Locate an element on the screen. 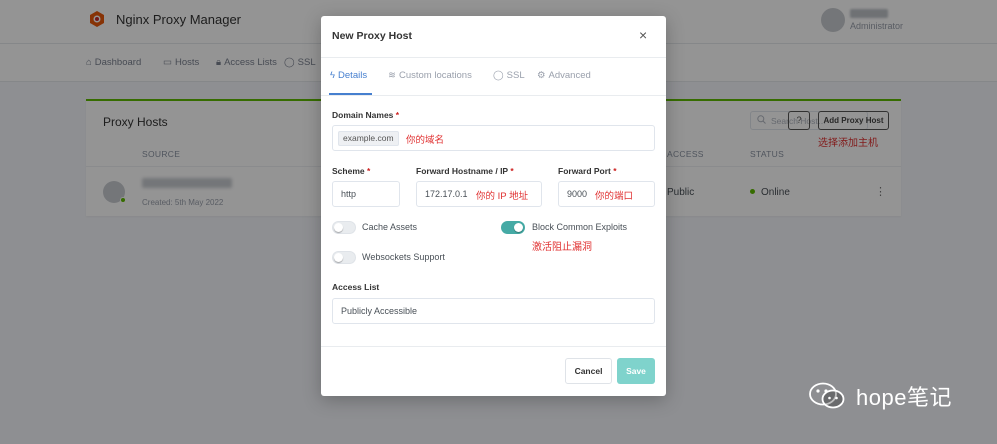  scheme-label: Scheme * is located at coordinates (351, 171).